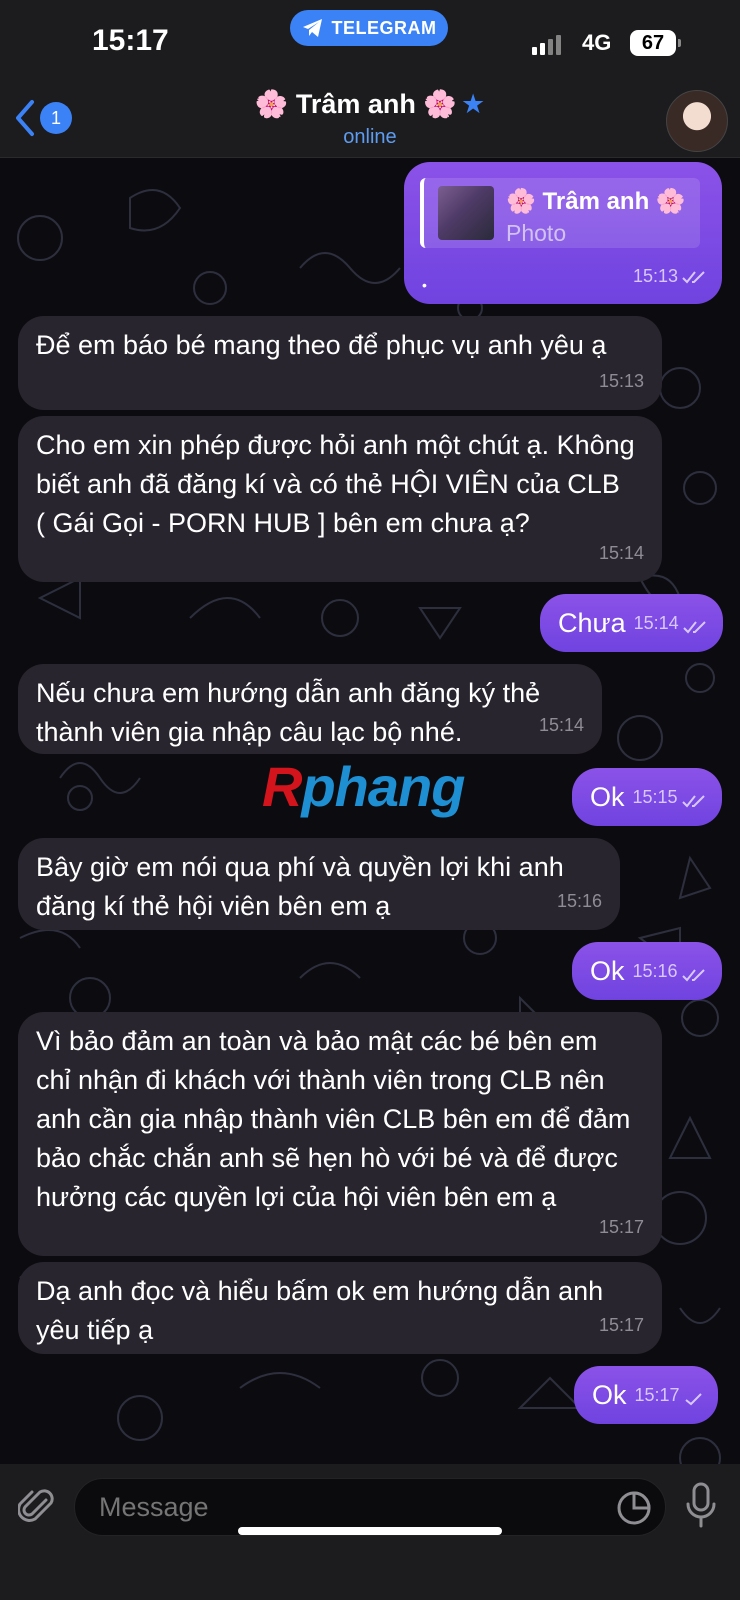  I want to click on message-time: 15:15, so click(655, 797).